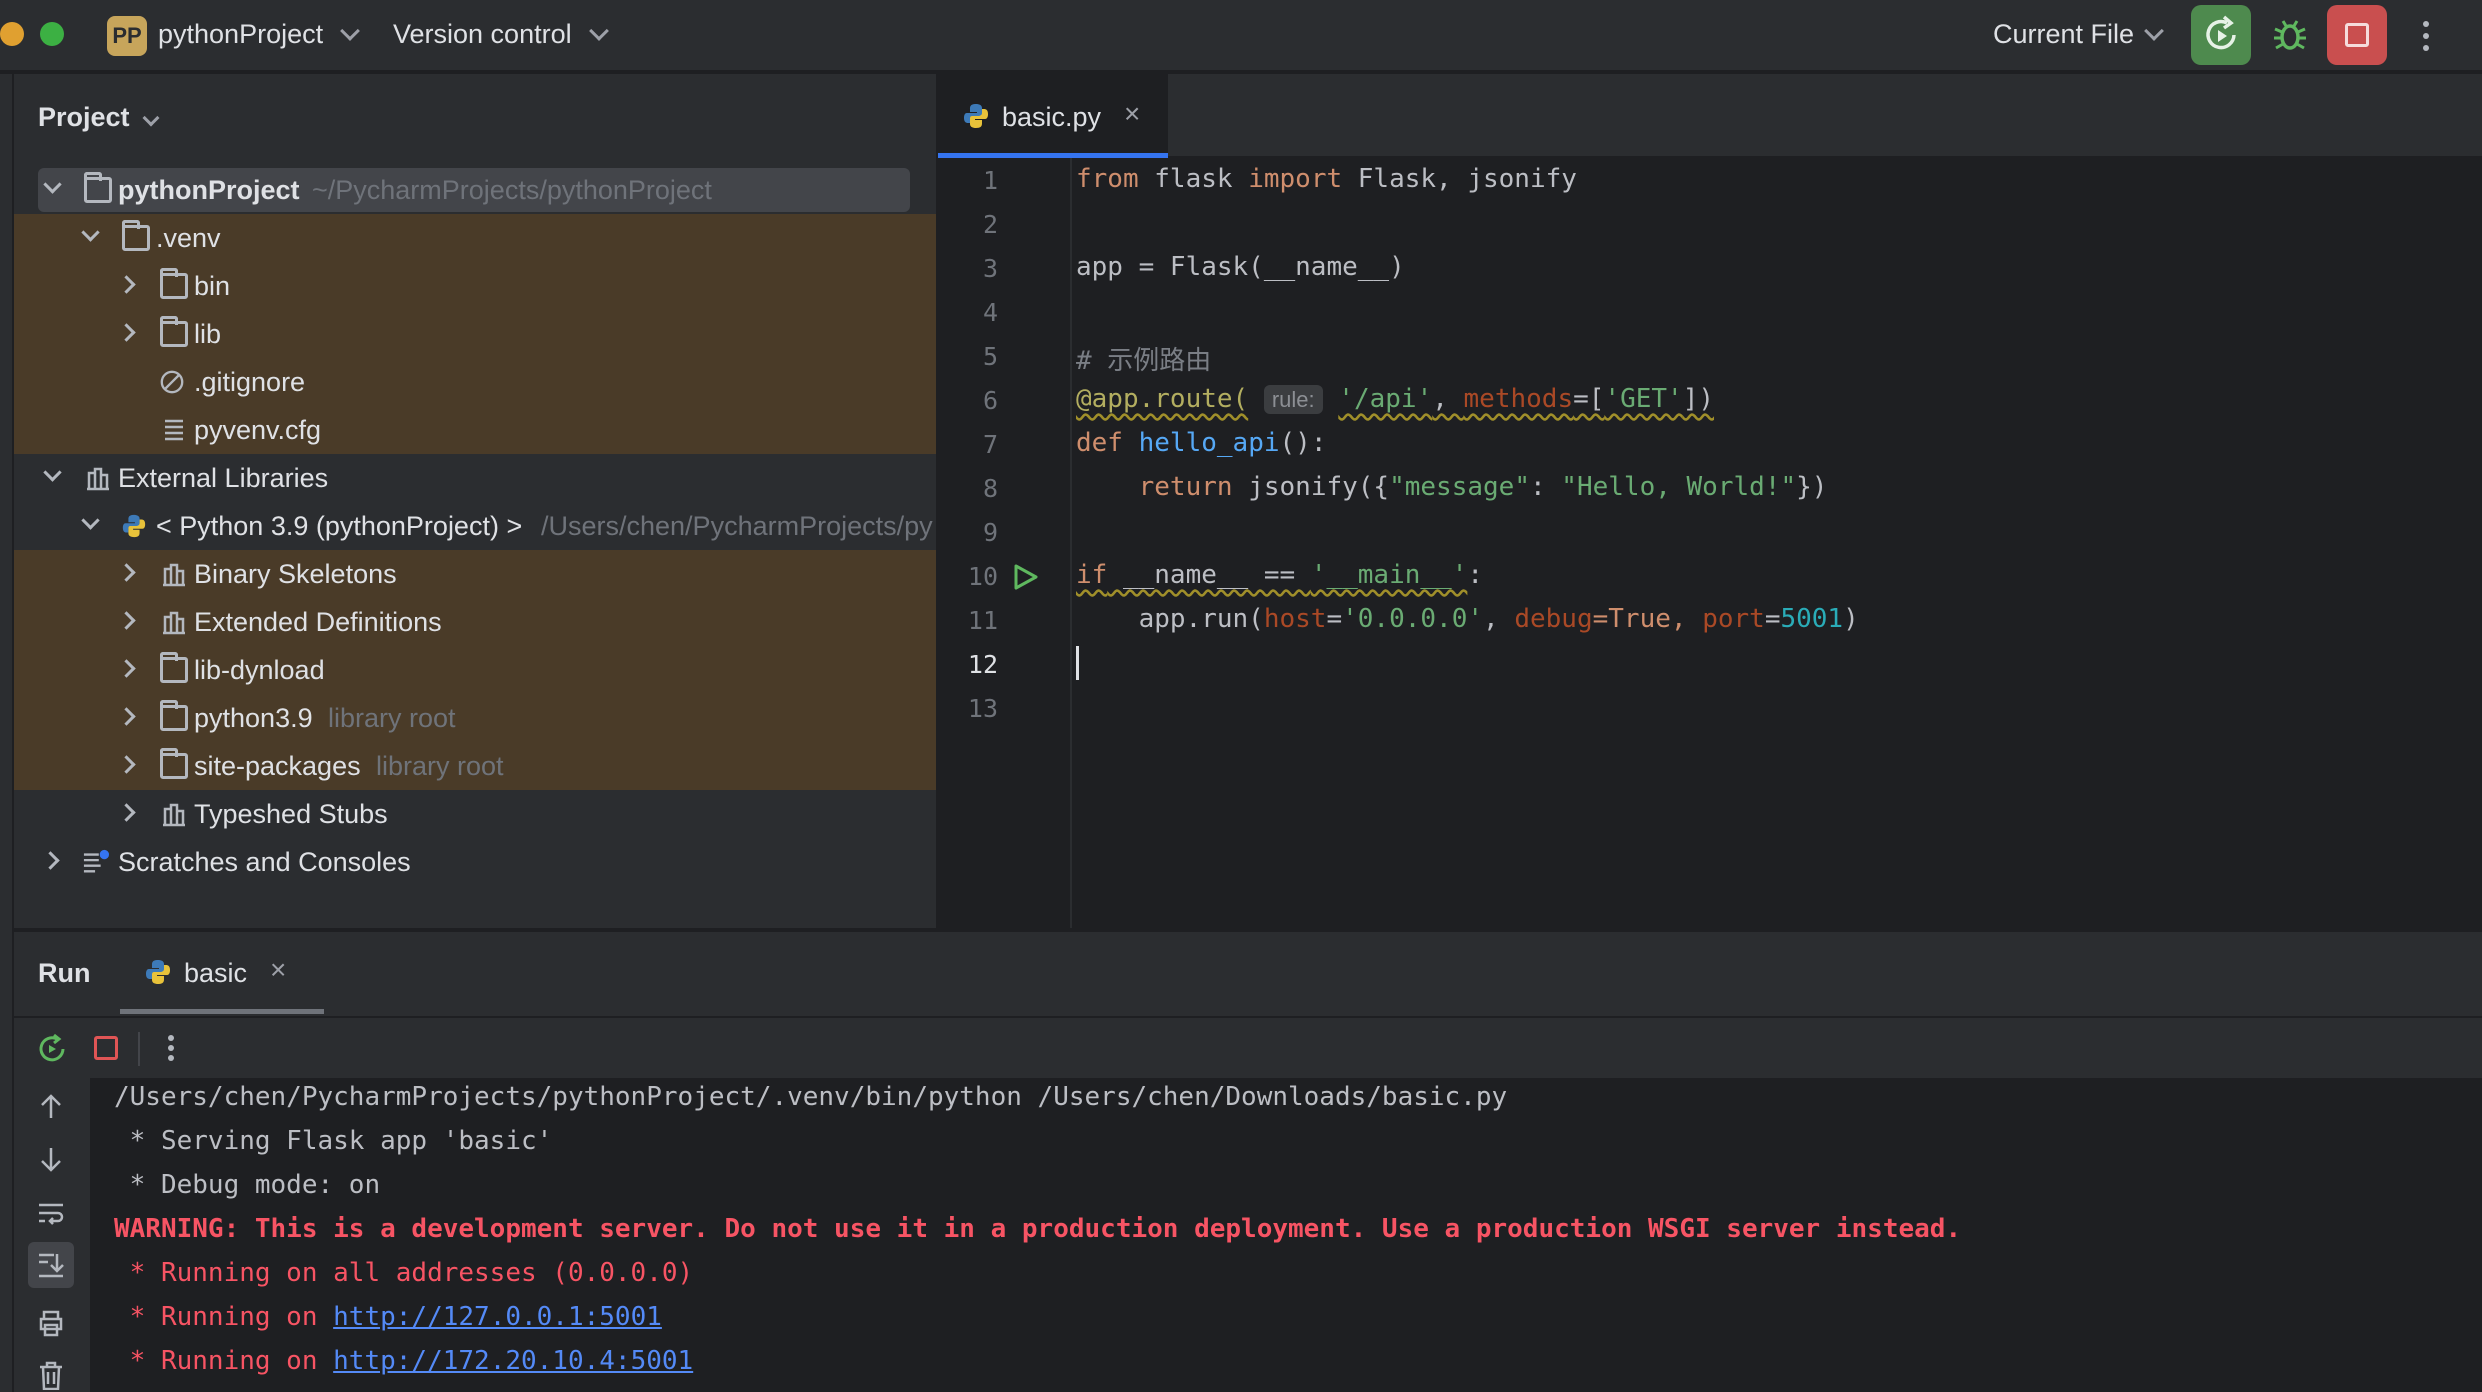 The width and height of the screenshot is (2482, 1392). I want to click on token: =[, so click(1589, 399).